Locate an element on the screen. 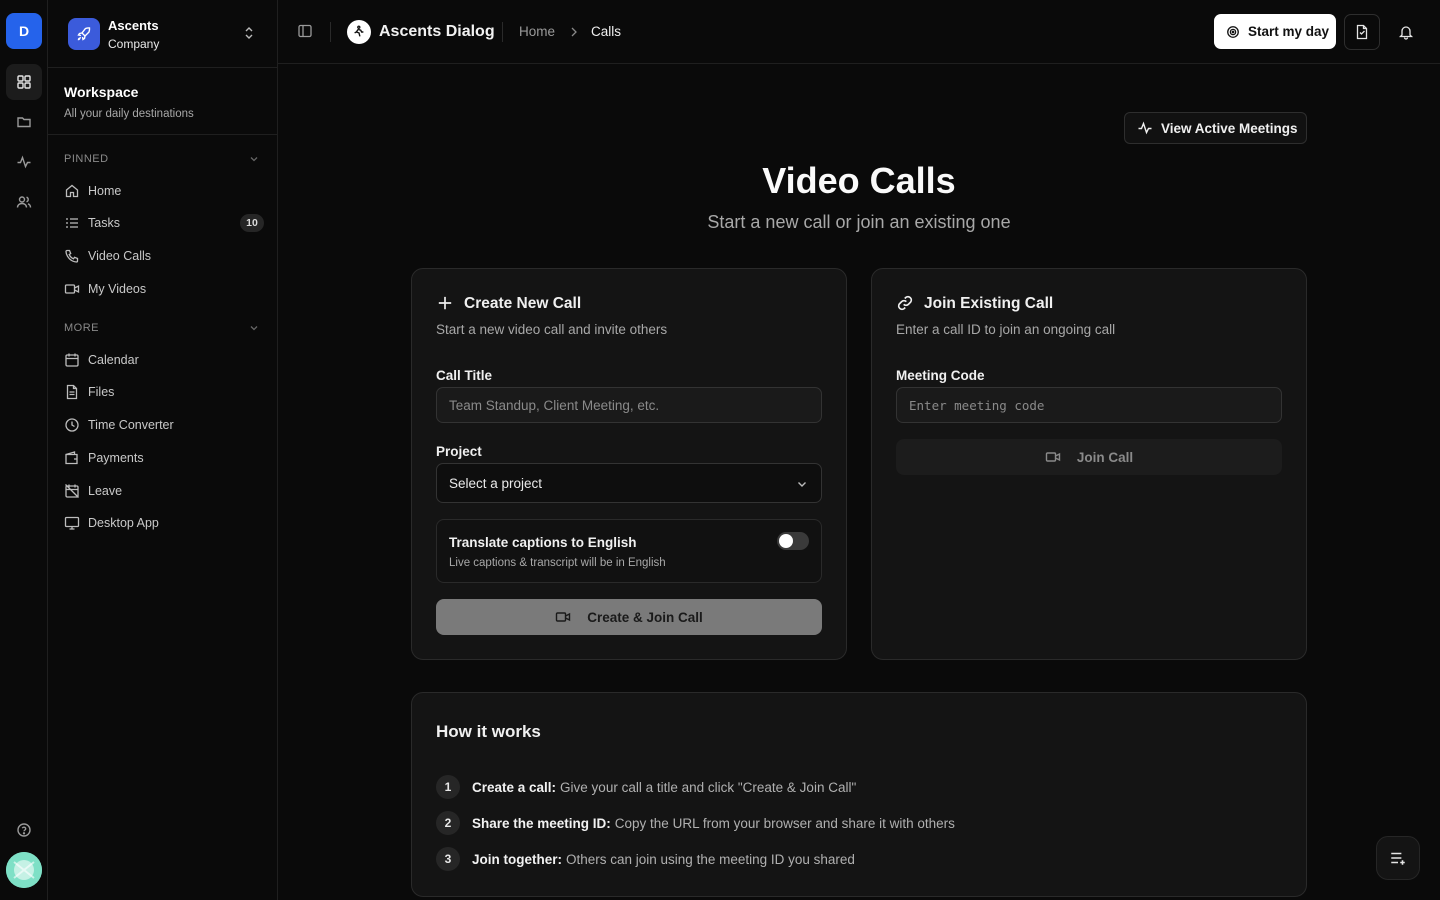  tasks-icon is located at coordinates (72, 223).